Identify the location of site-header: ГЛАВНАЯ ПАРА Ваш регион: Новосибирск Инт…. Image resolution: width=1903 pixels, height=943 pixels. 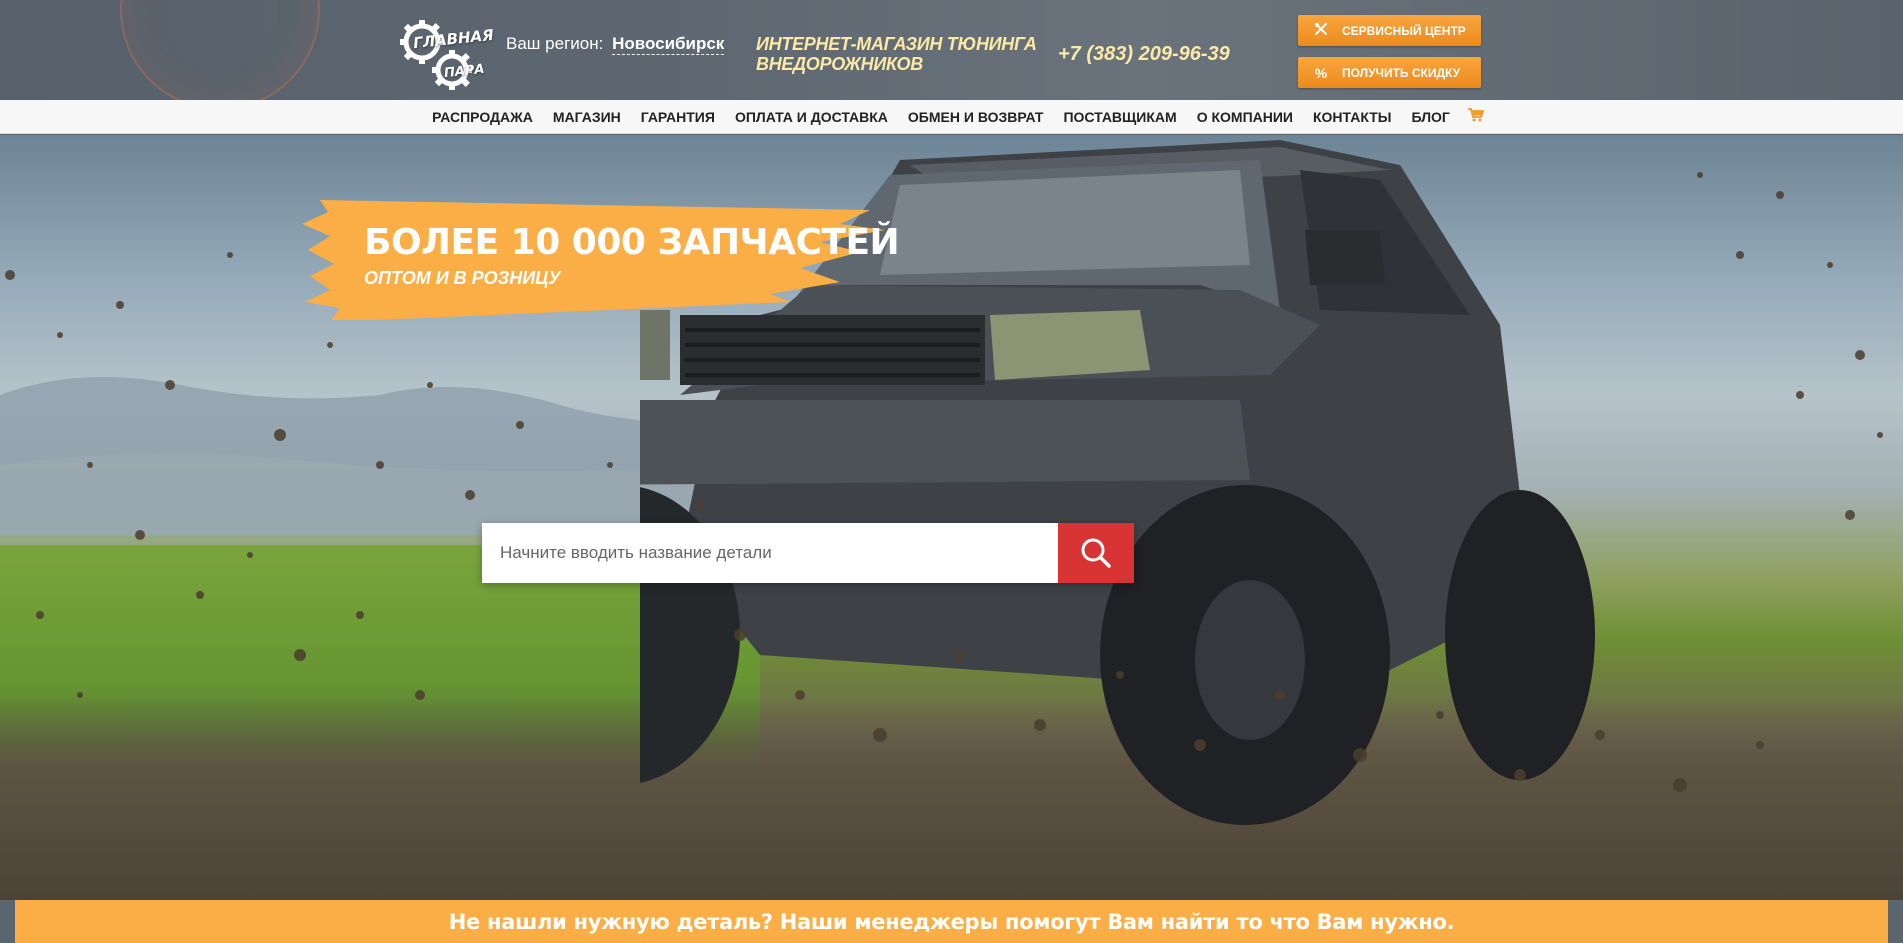
(951, 50).